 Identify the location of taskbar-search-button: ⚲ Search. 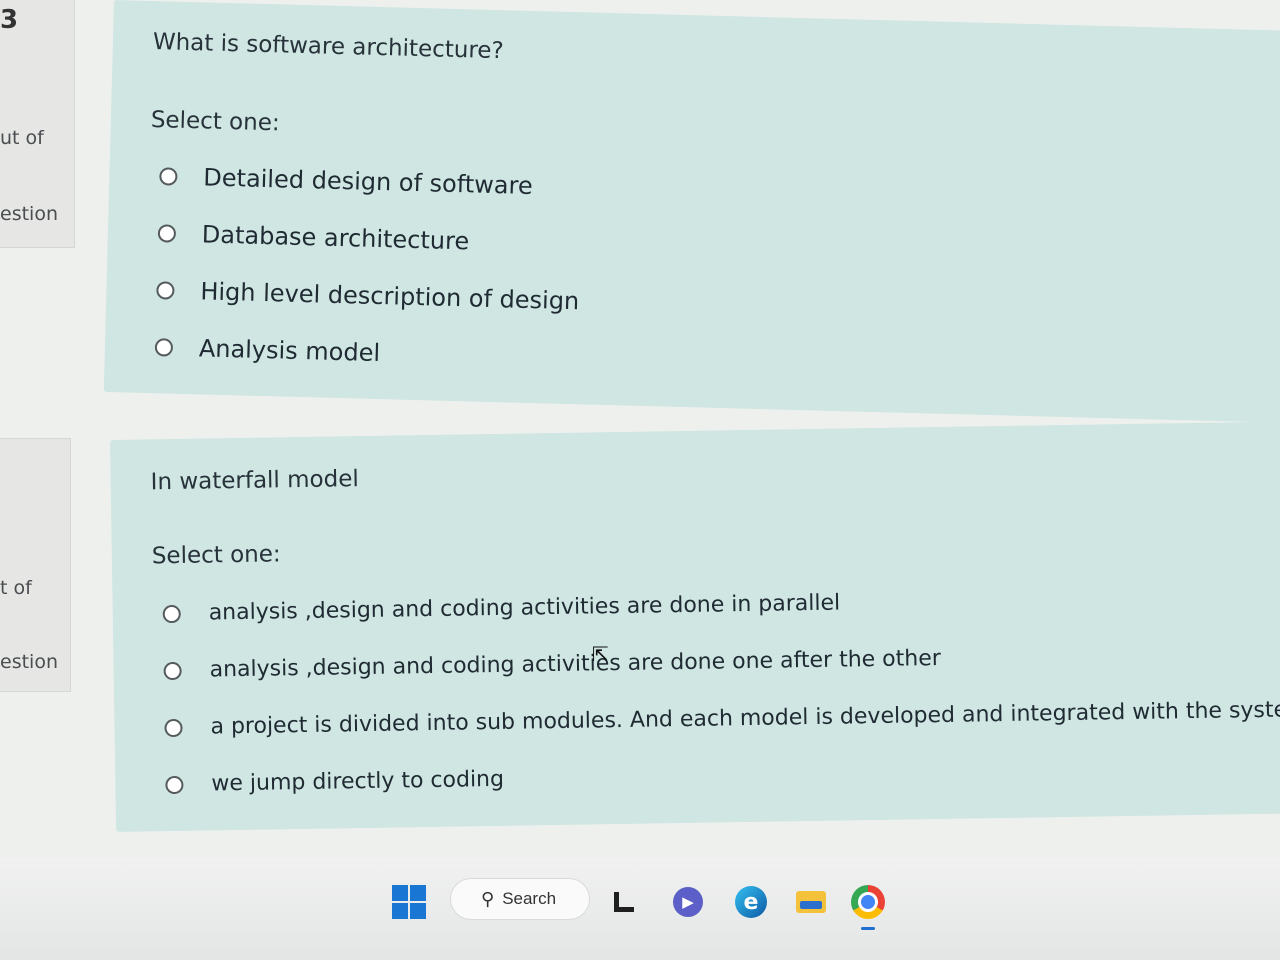
(520, 899).